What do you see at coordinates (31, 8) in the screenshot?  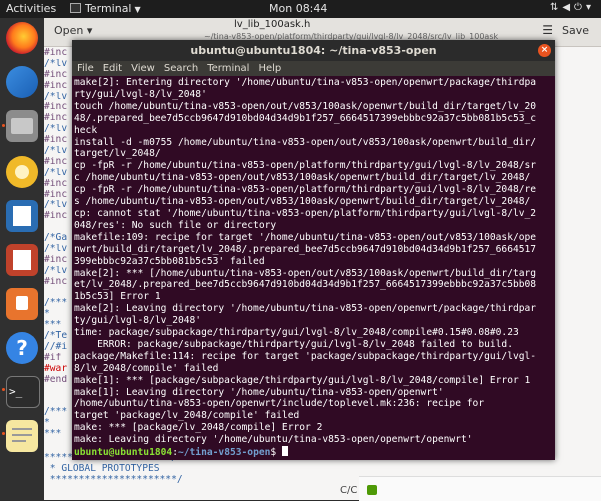 I see `activities-button: Activities` at bounding box center [31, 8].